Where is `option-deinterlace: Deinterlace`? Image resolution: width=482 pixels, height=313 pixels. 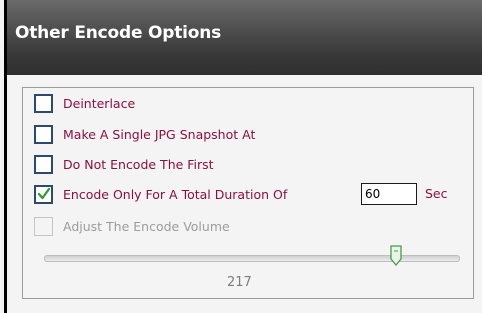
option-deinterlace: Deinterlace is located at coordinates (84, 103).